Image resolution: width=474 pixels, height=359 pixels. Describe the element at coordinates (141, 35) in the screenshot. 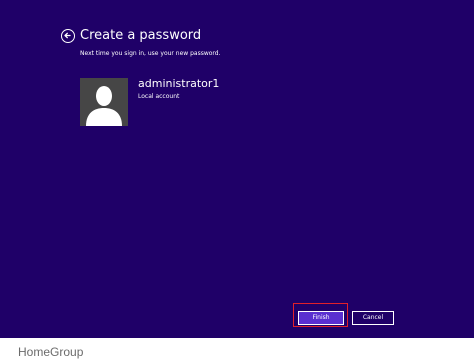

I see `page-title: Create a password` at that location.